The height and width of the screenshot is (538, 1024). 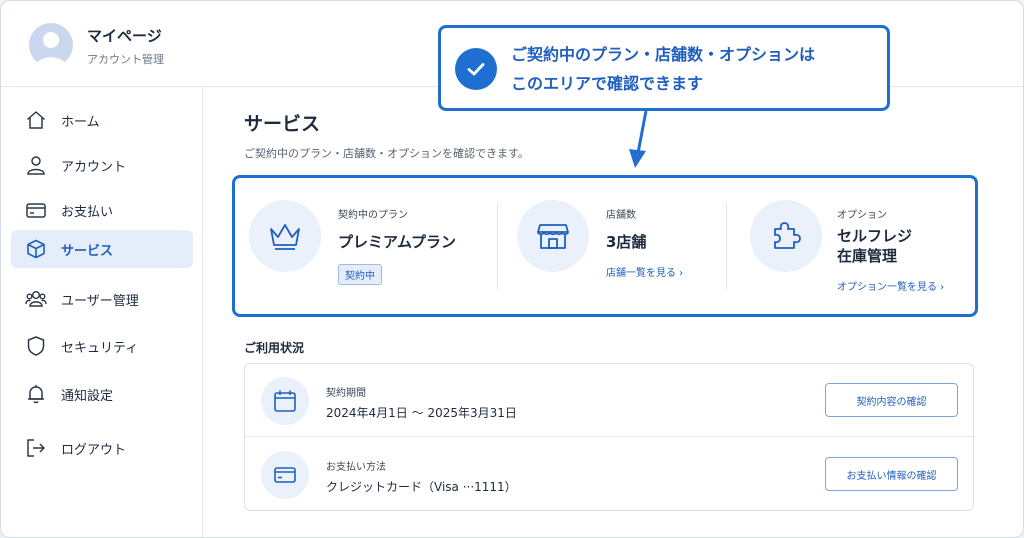 I want to click on confirm-payment-button: お支払い情報の確認, so click(x=891, y=474).